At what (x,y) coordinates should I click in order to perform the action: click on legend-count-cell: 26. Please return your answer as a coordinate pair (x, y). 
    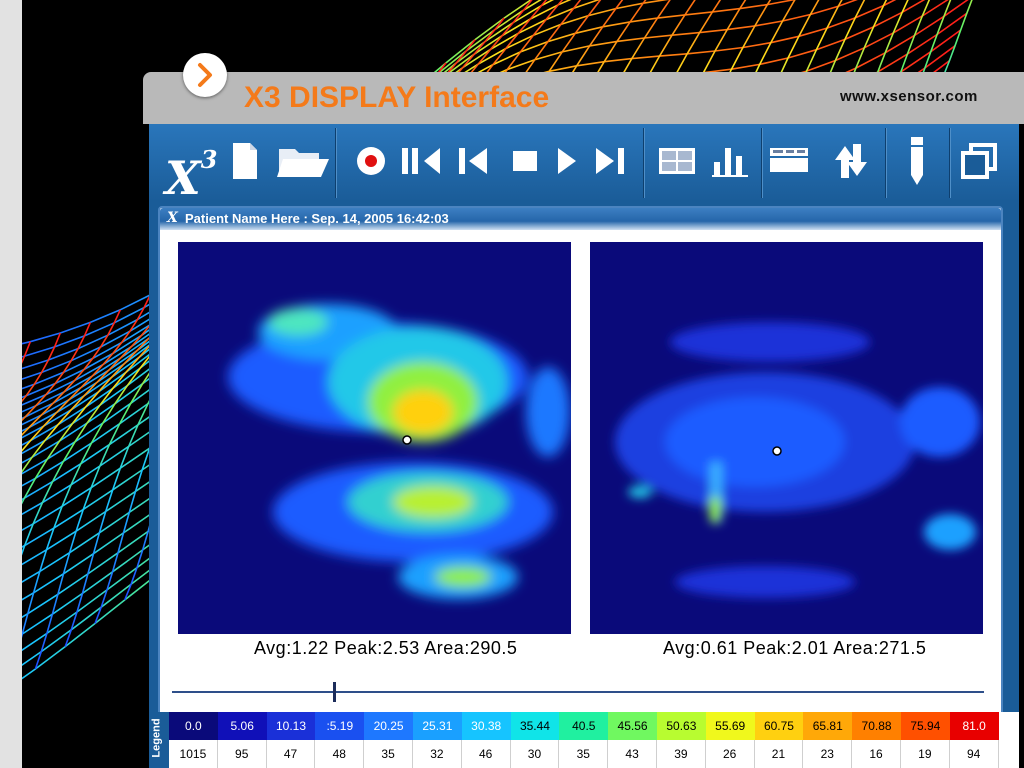
    Looking at the image, I should click on (730, 754).